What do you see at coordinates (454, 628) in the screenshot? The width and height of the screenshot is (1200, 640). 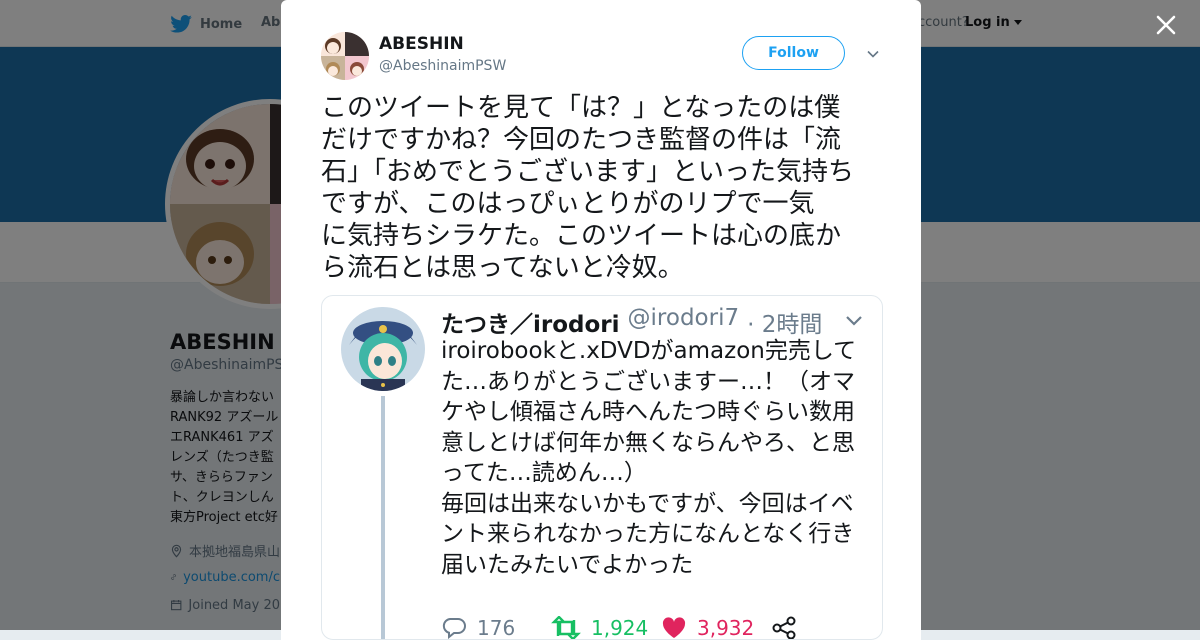 I see `reply-icon` at bounding box center [454, 628].